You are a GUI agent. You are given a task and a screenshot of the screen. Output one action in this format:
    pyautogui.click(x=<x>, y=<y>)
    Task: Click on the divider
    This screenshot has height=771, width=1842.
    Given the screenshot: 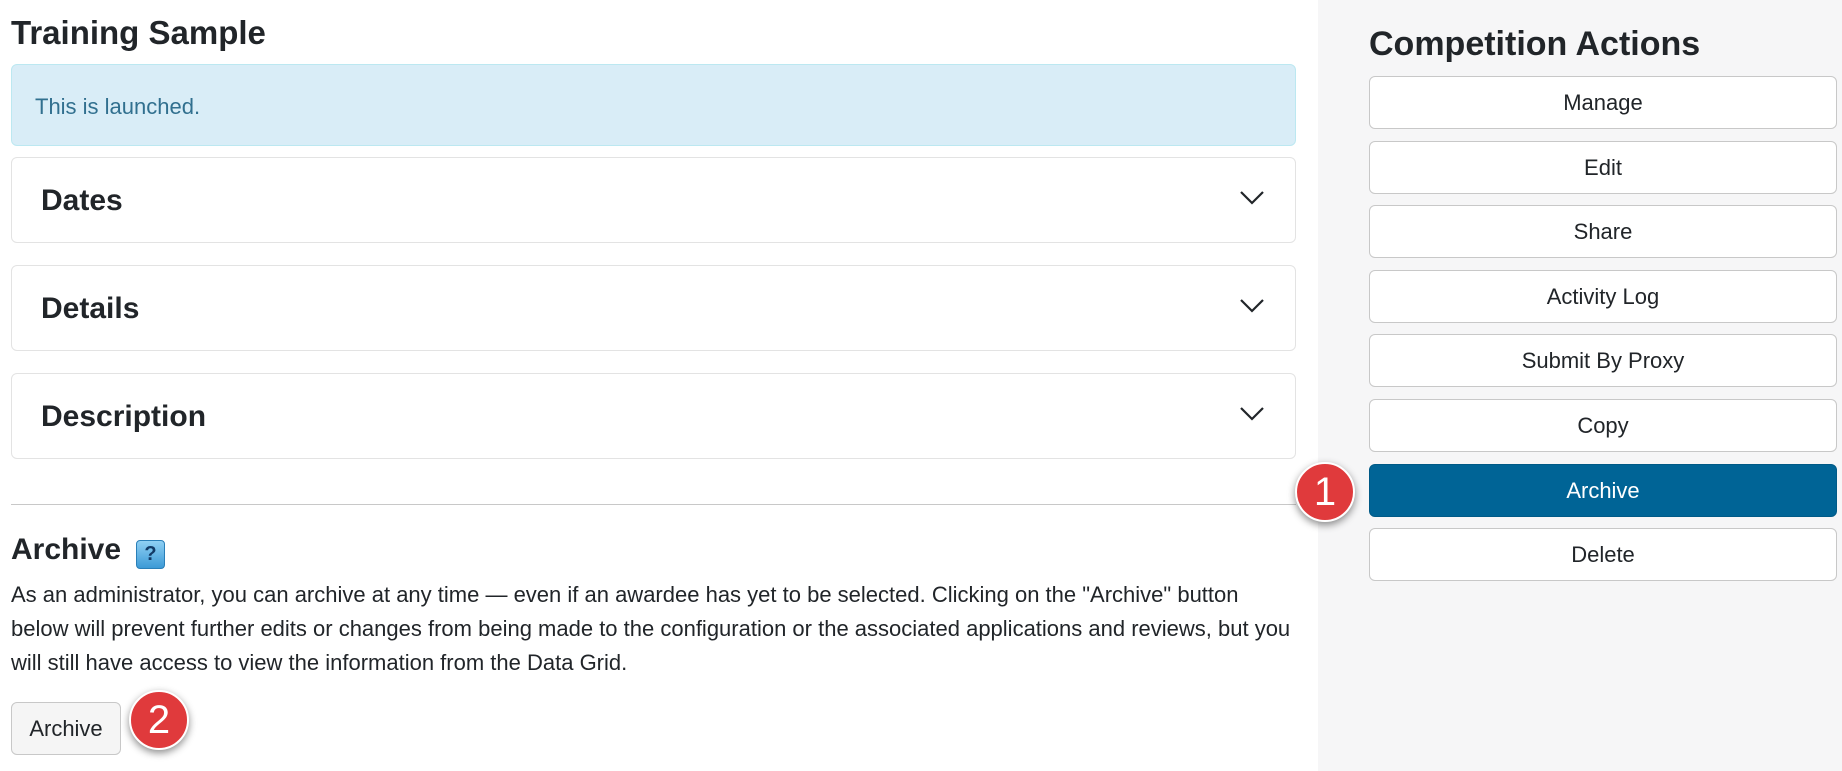 What is the action you would take?
    pyautogui.click(x=653, y=504)
    